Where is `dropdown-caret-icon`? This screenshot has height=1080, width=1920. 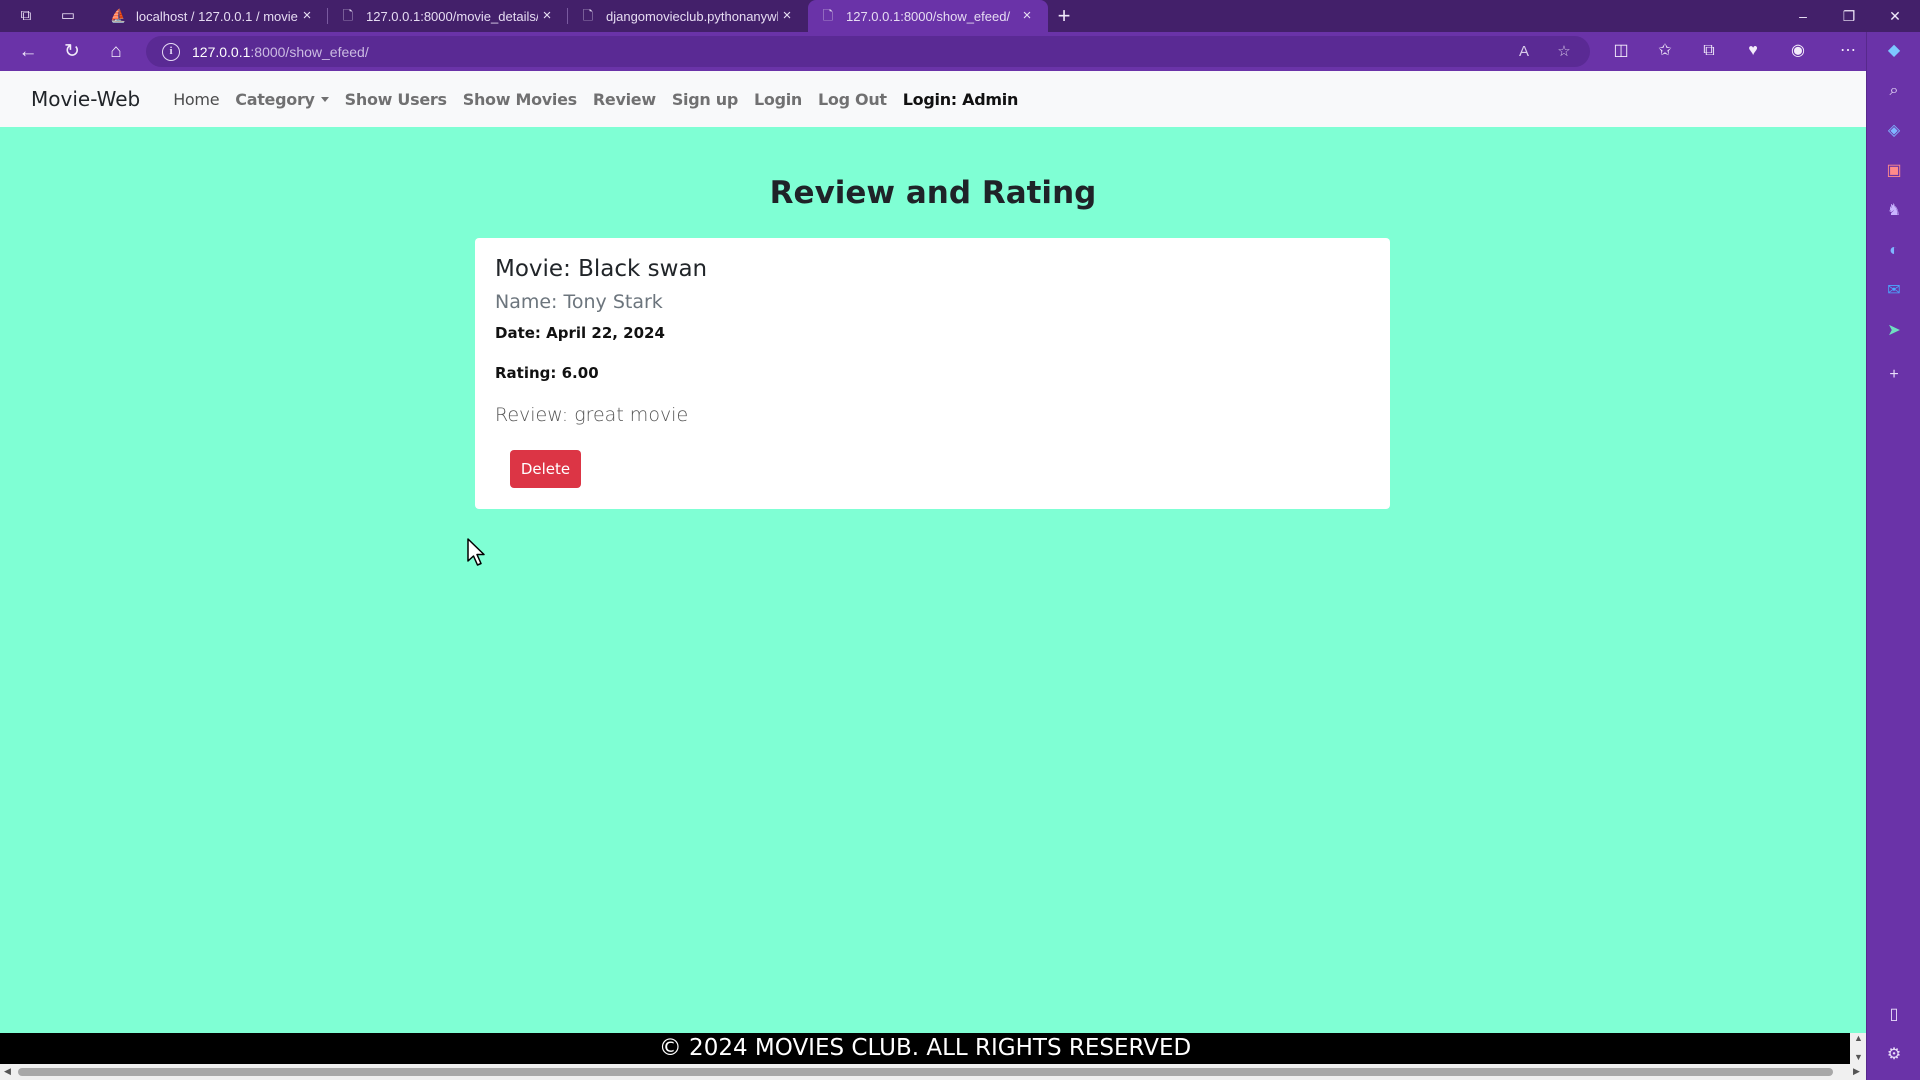
dropdown-caret-icon is located at coordinates (324, 99).